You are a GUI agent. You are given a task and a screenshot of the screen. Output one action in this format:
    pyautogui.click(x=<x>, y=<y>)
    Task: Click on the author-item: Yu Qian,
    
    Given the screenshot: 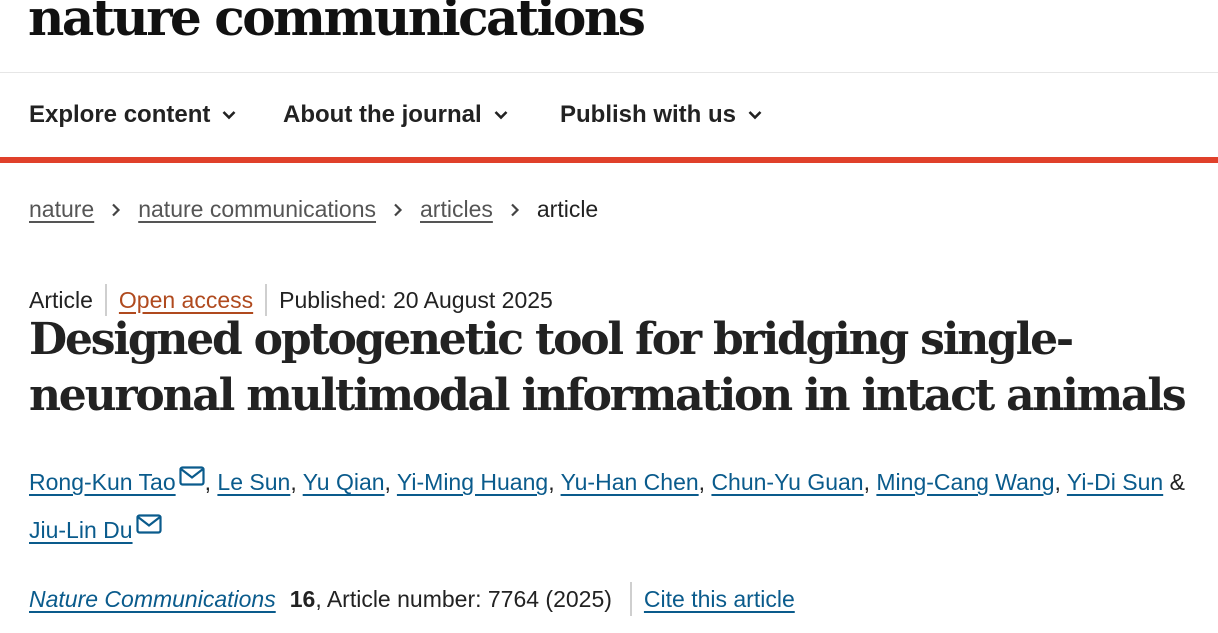 What is the action you would take?
    pyautogui.click(x=350, y=482)
    